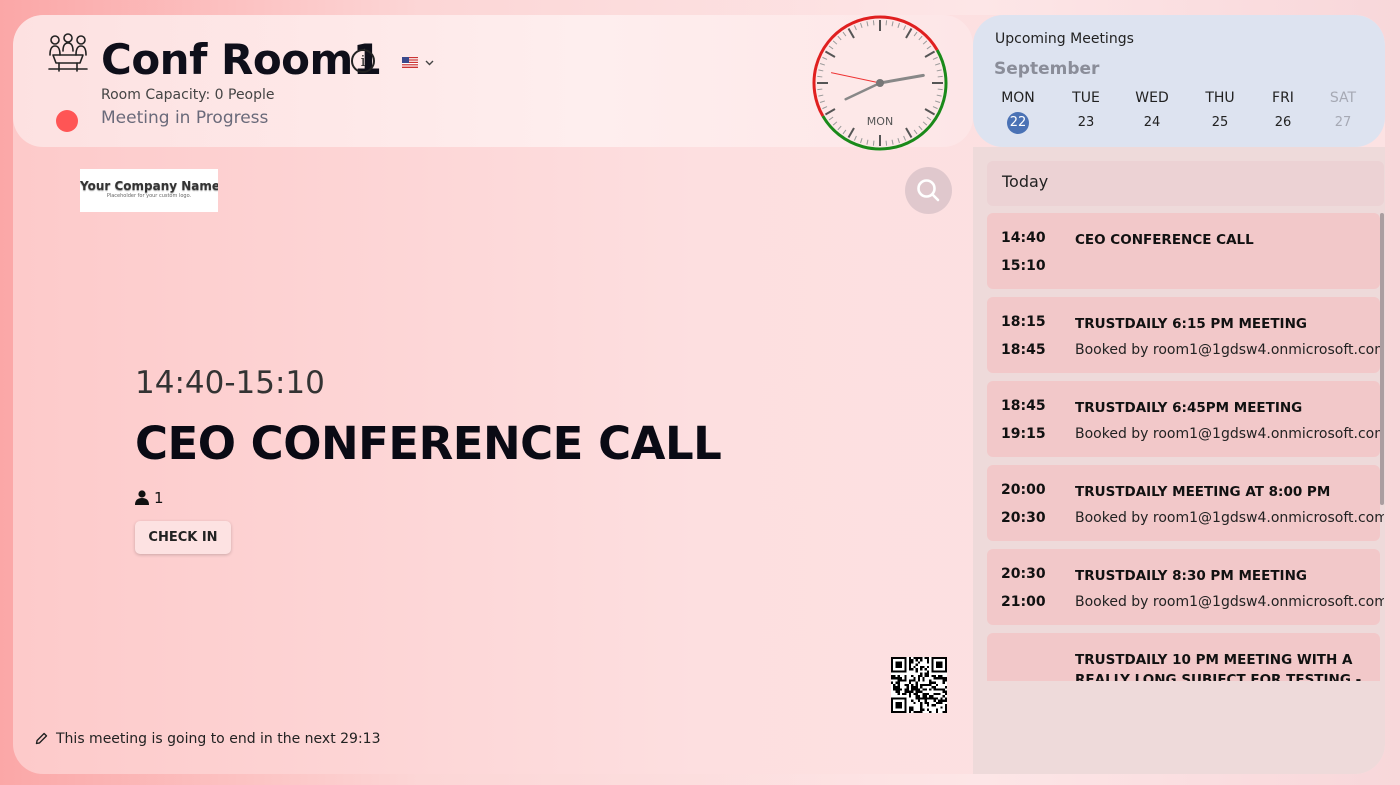 The height and width of the screenshot is (785, 1400). Describe the element at coordinates (363, 61) in the screenshot. I see `info-icon: i` at that location.